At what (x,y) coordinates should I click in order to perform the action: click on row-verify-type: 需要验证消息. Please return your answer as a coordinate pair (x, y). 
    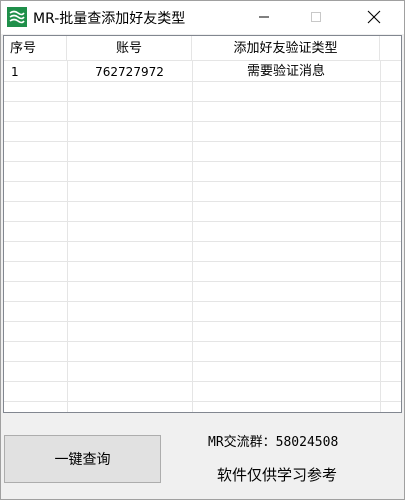
    Looking at the image, I should click on (285, 71).